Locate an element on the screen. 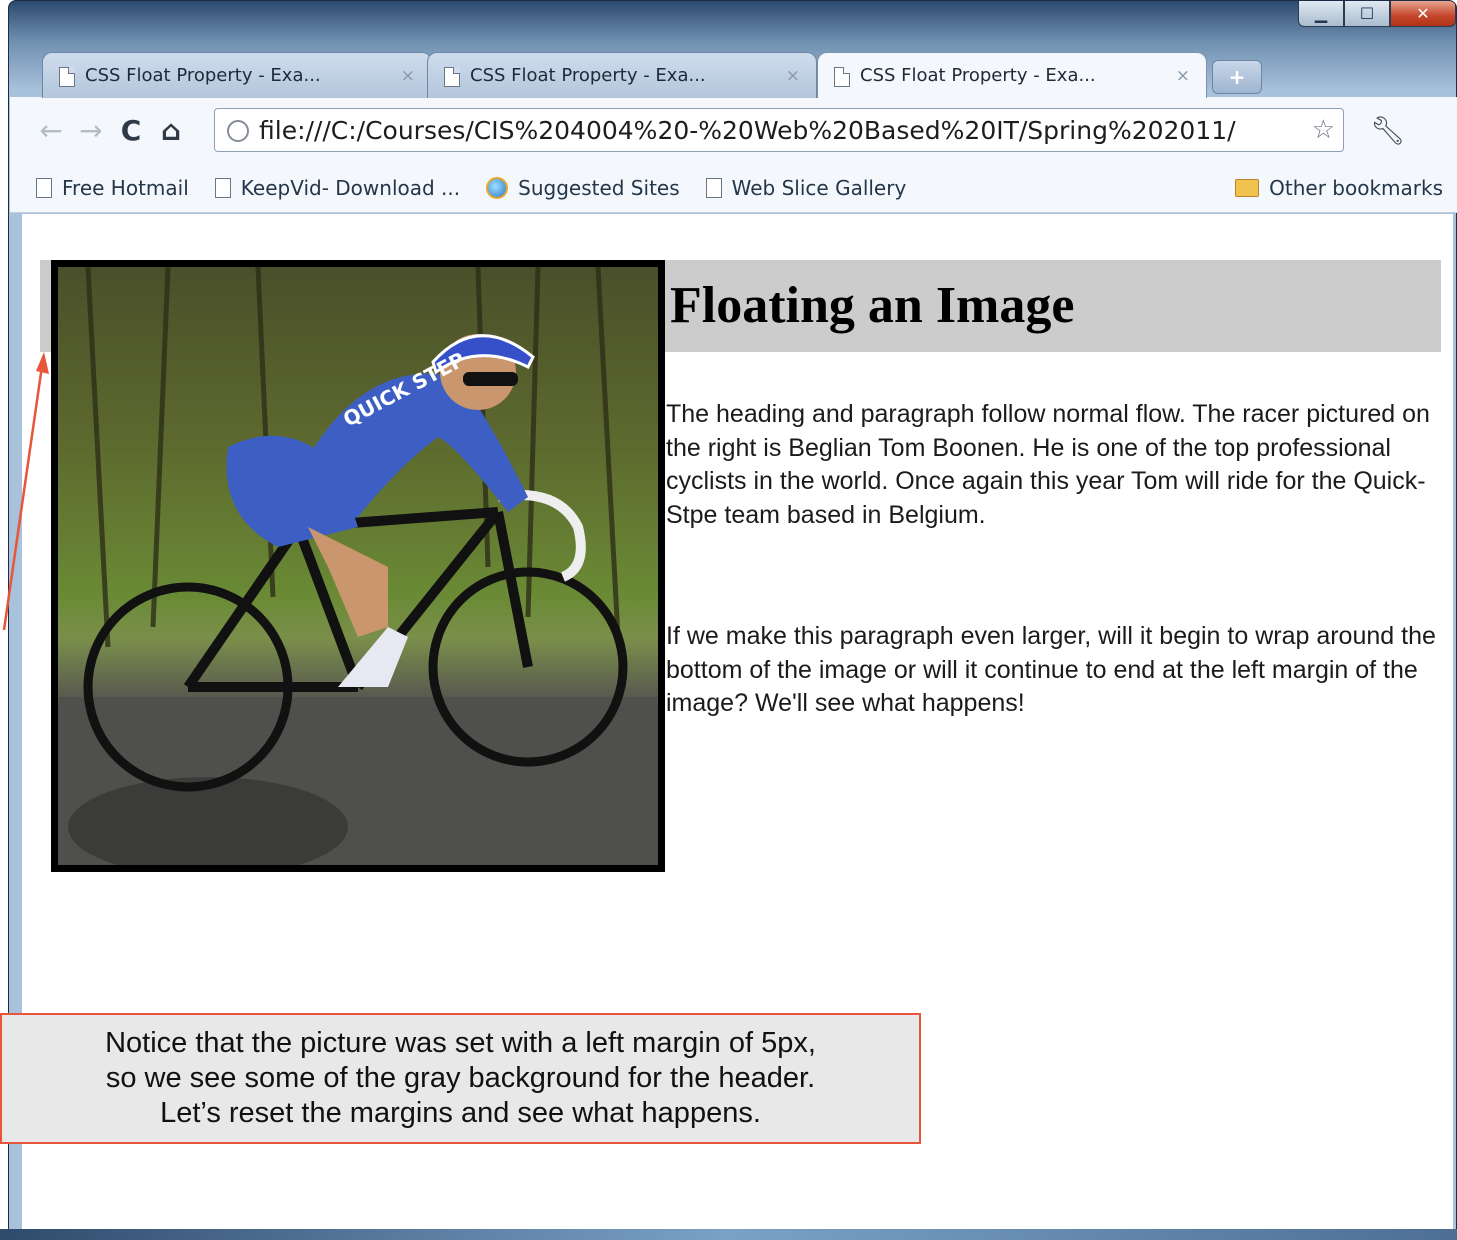 The width and height of the screenshot is (1457, 1240). window-controls: ▁ ☐ ✕ is located at coordinates (1377, 16).